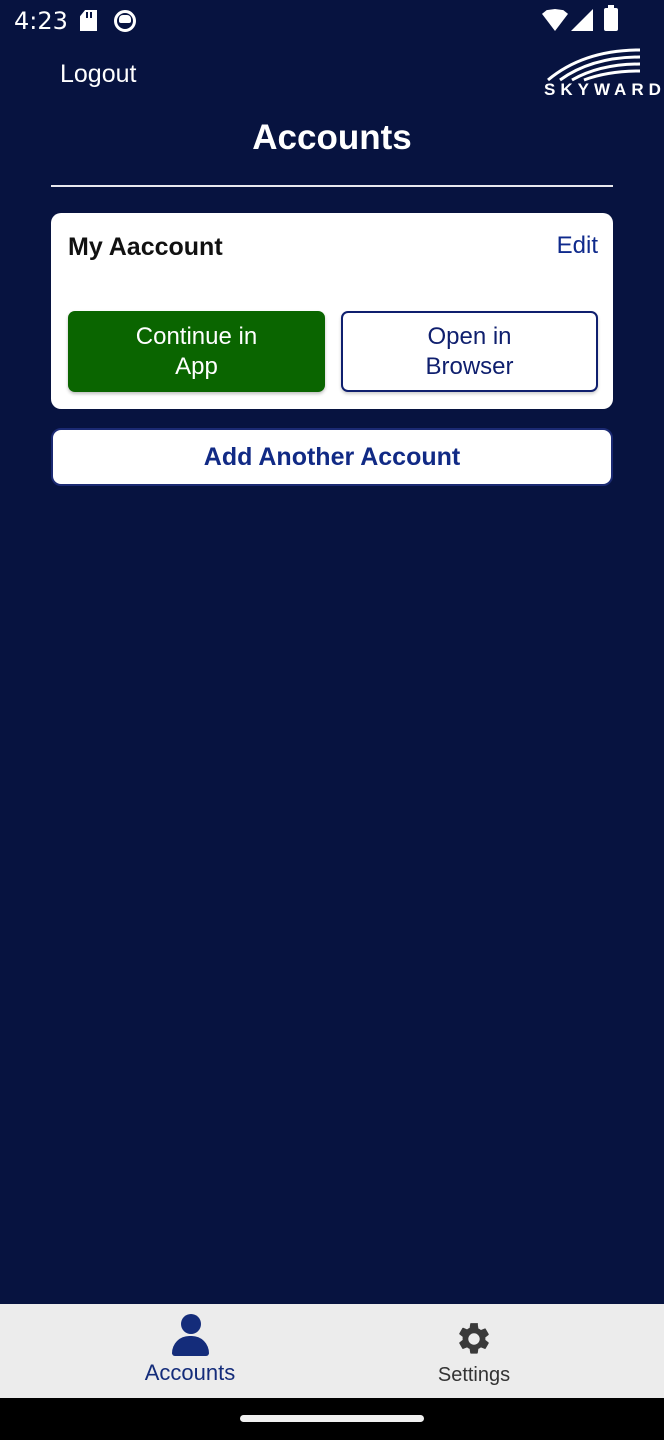 The width and height of the screenshot is (664, 1440). Describe the element at coordinates (474, 1375) in the screenshot. I see `nav-label-settings: Settings` at that location.